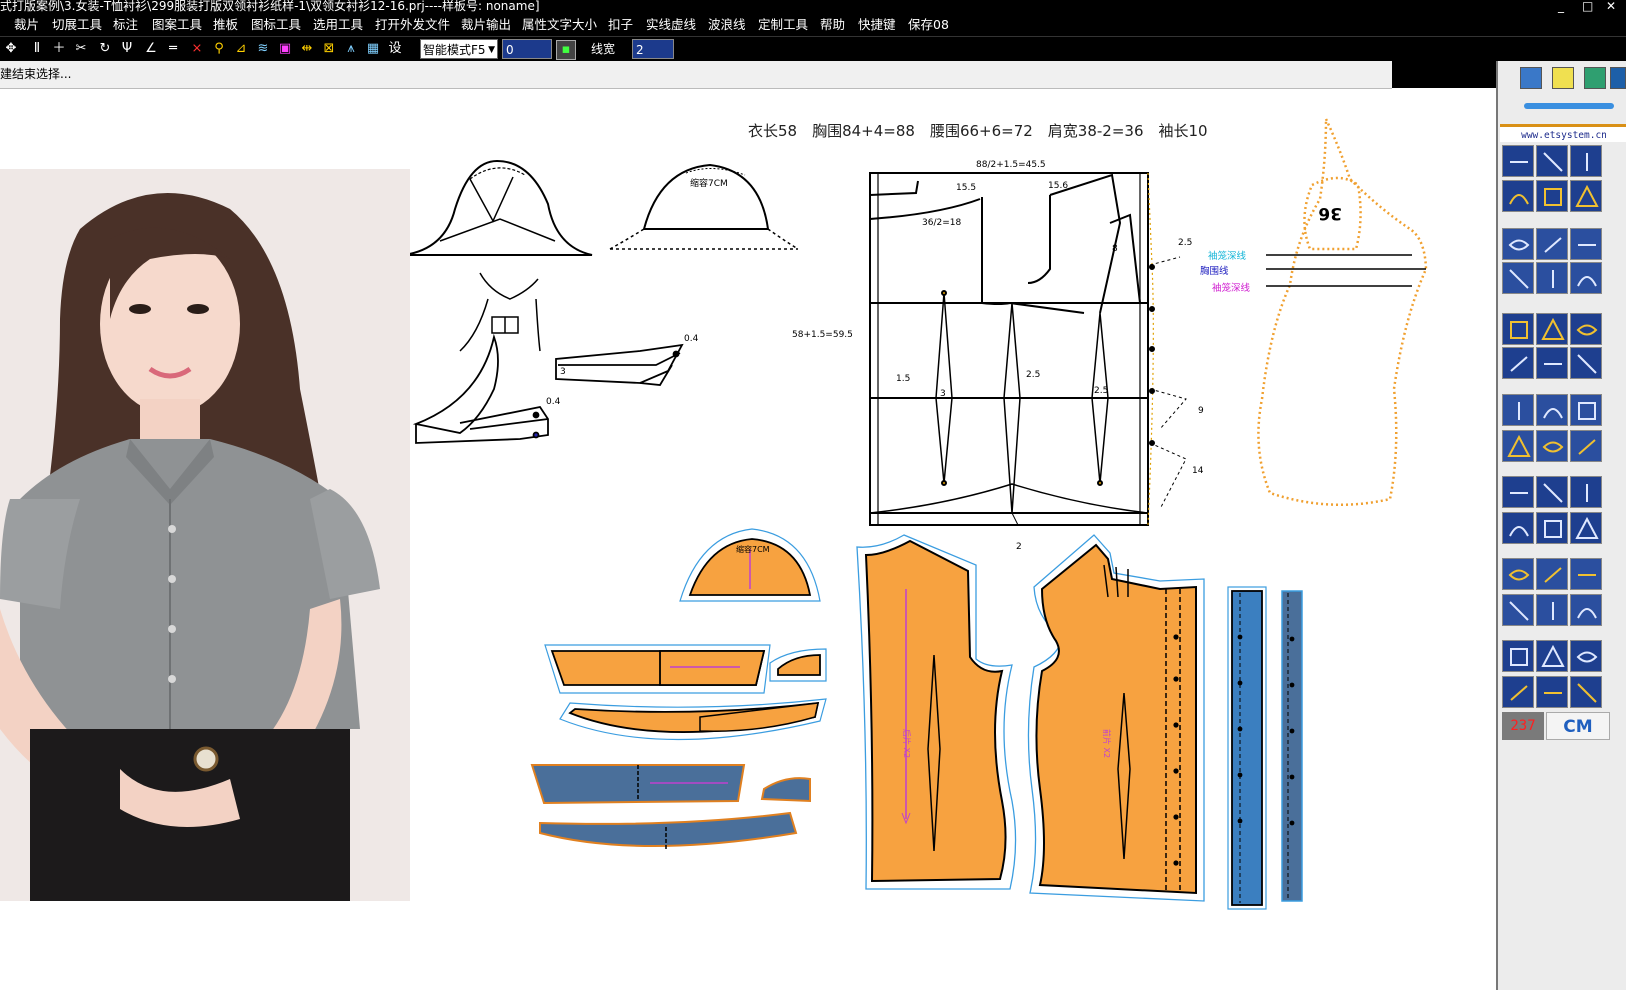 This screenshot has width=1626, height=993. I want to click on rotate-icon: ↻, so click(105, 49).